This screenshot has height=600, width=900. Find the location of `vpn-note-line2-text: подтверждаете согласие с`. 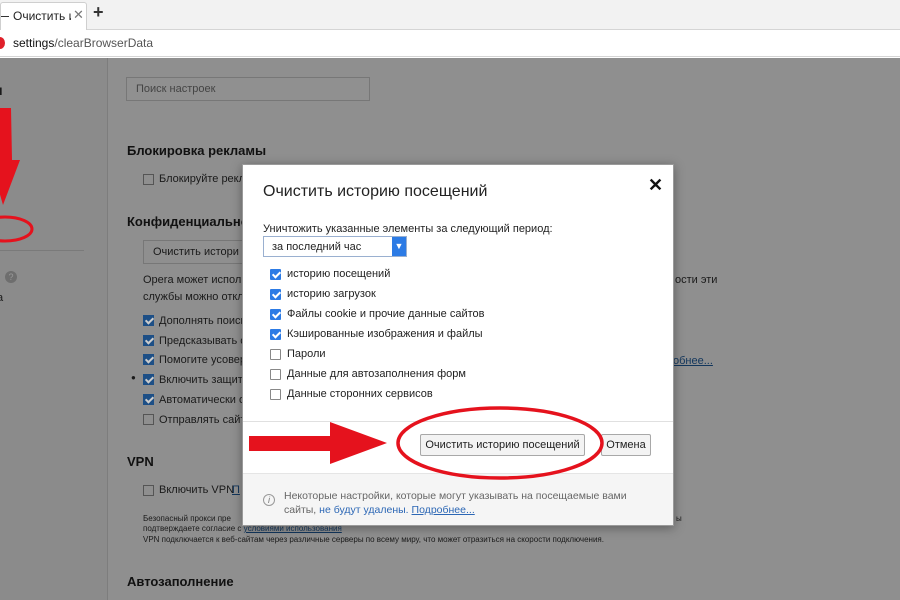

vpn-note-line2-text: подтверждаете согласие с is located at coordinates (192, 528).